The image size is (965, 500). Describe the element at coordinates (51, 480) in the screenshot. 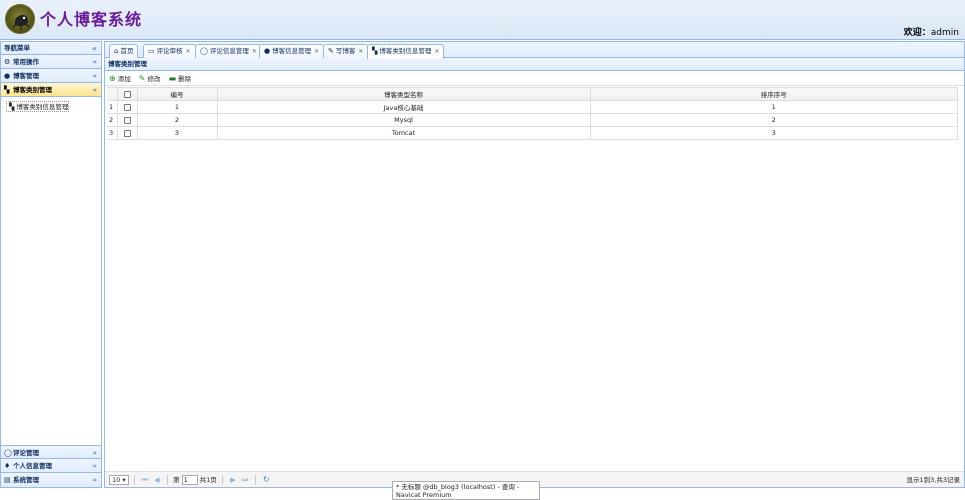

I see `sidebar-section-system: ▤ 系统管理 »` at that location.